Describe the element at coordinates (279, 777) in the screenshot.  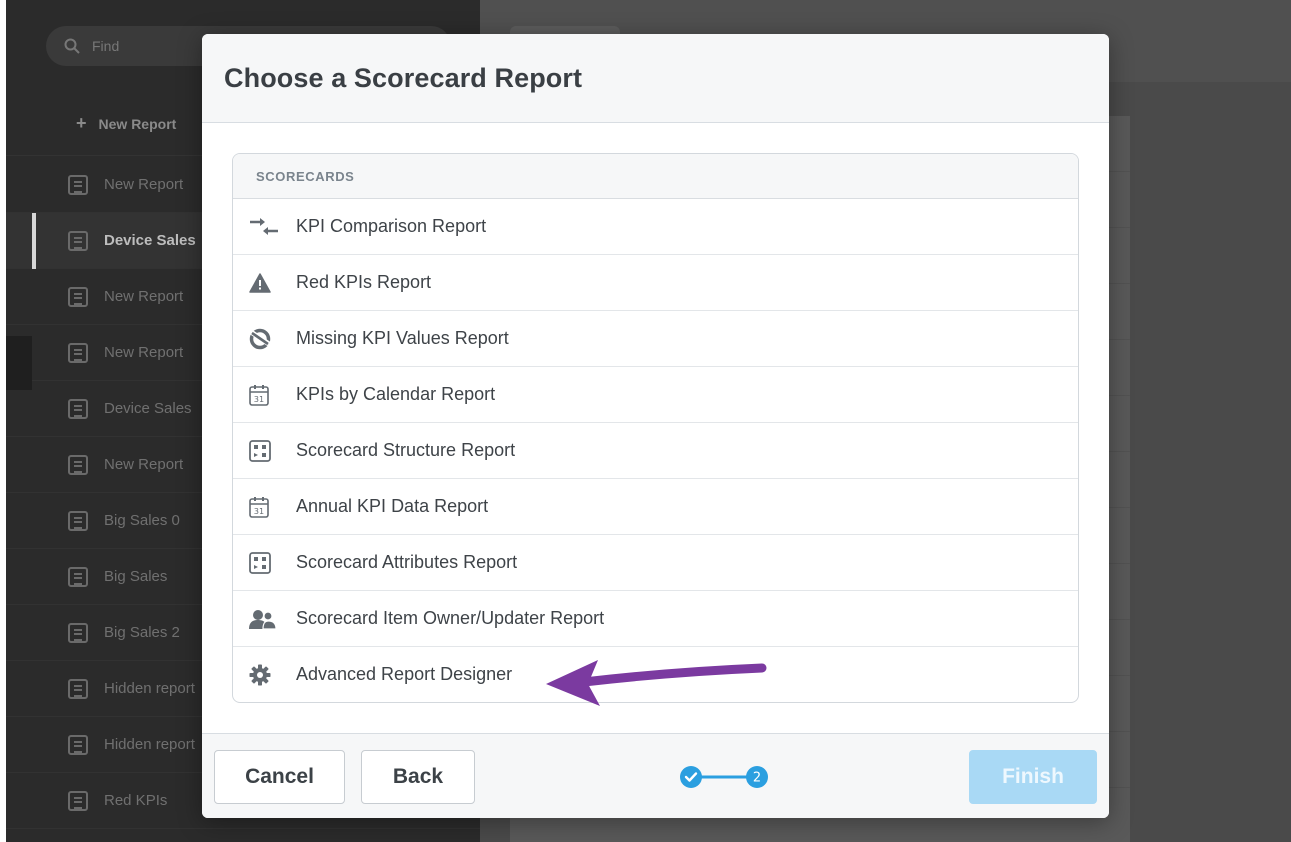
I see `cancel-button: Cancel` at that location.